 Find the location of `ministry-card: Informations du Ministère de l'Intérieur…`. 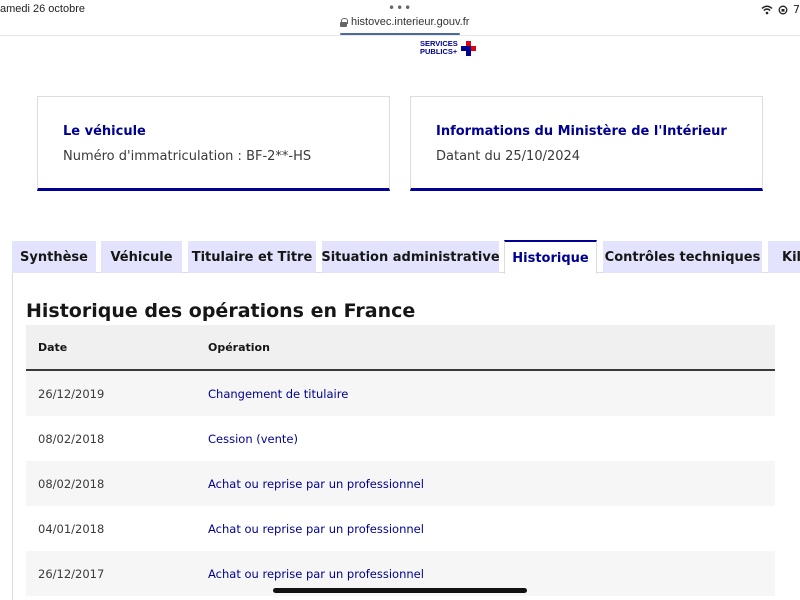

ministry-card: Informations du Ministère de l'Intérieur… is located at coordinates (586, 143).